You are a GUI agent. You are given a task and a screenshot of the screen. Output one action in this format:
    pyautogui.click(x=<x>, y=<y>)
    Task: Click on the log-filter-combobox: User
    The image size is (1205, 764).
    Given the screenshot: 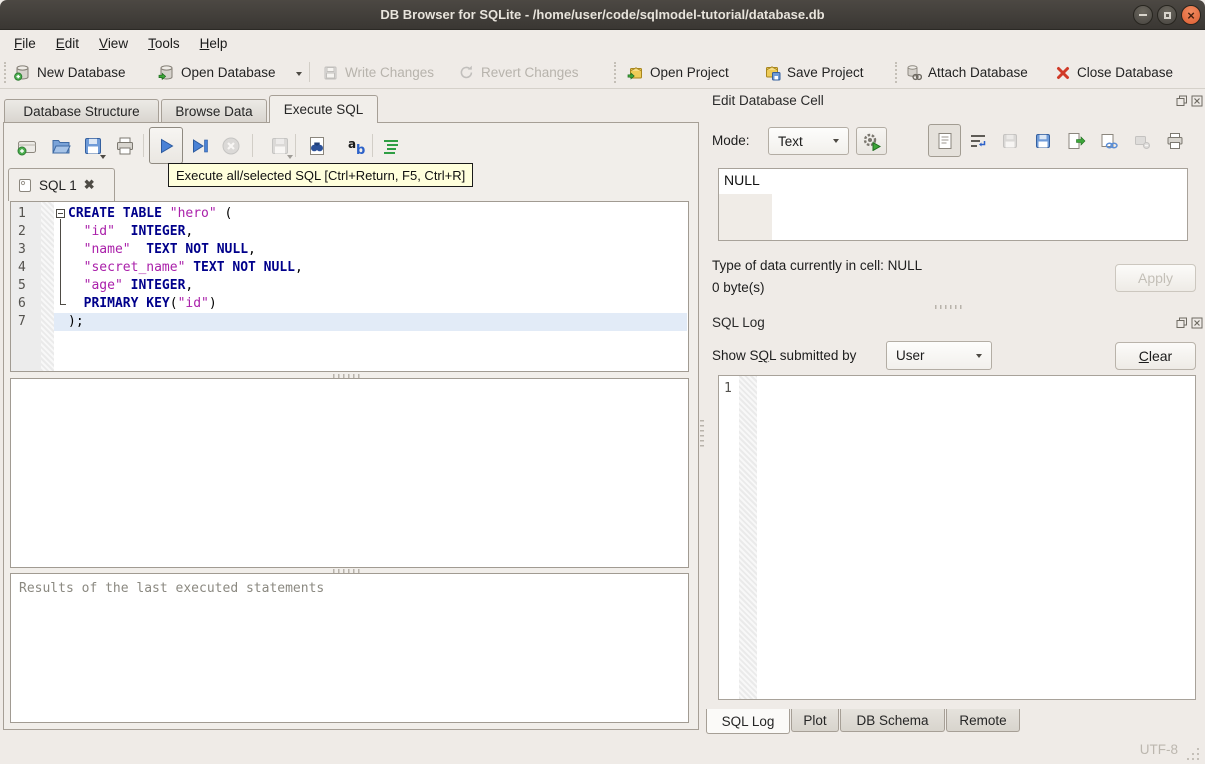 What is the action you would take?
    pyautogui.click(x=939, y=355)
    